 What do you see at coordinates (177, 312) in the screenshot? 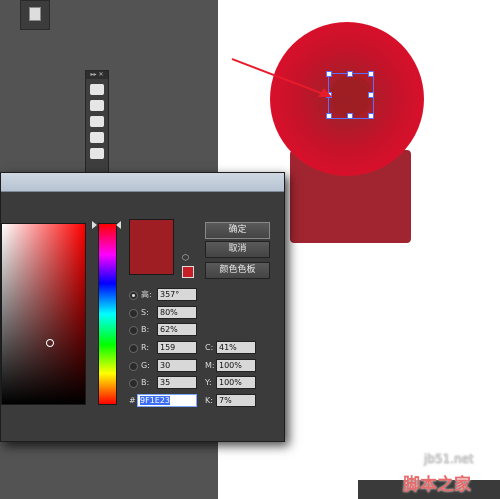
I see `saturation-field: 80%` at bounding box center [177, 312].